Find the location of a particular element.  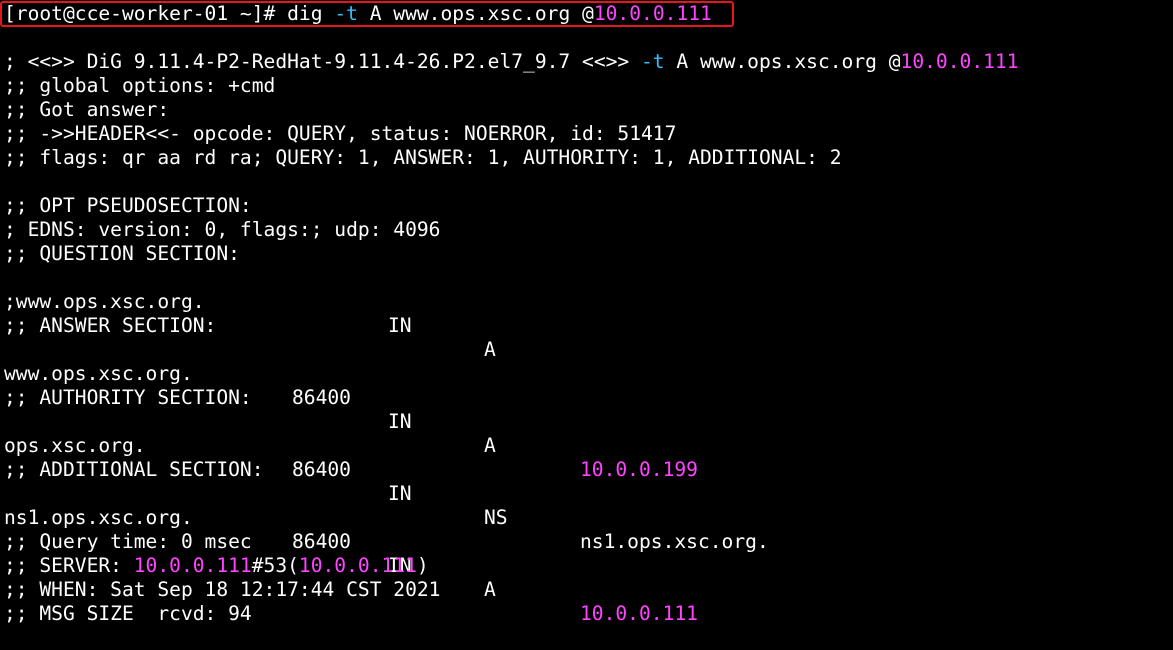

authority-section-title: ;; AUTHORITY SECTION: is located at coordinates (128, 397).